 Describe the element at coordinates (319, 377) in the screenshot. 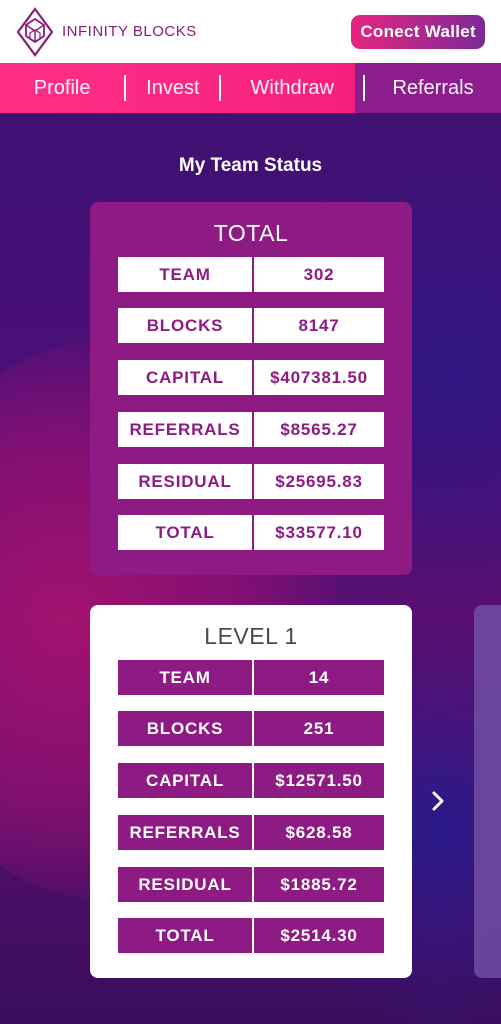

I see `stat-value: $407381.50` at that location.